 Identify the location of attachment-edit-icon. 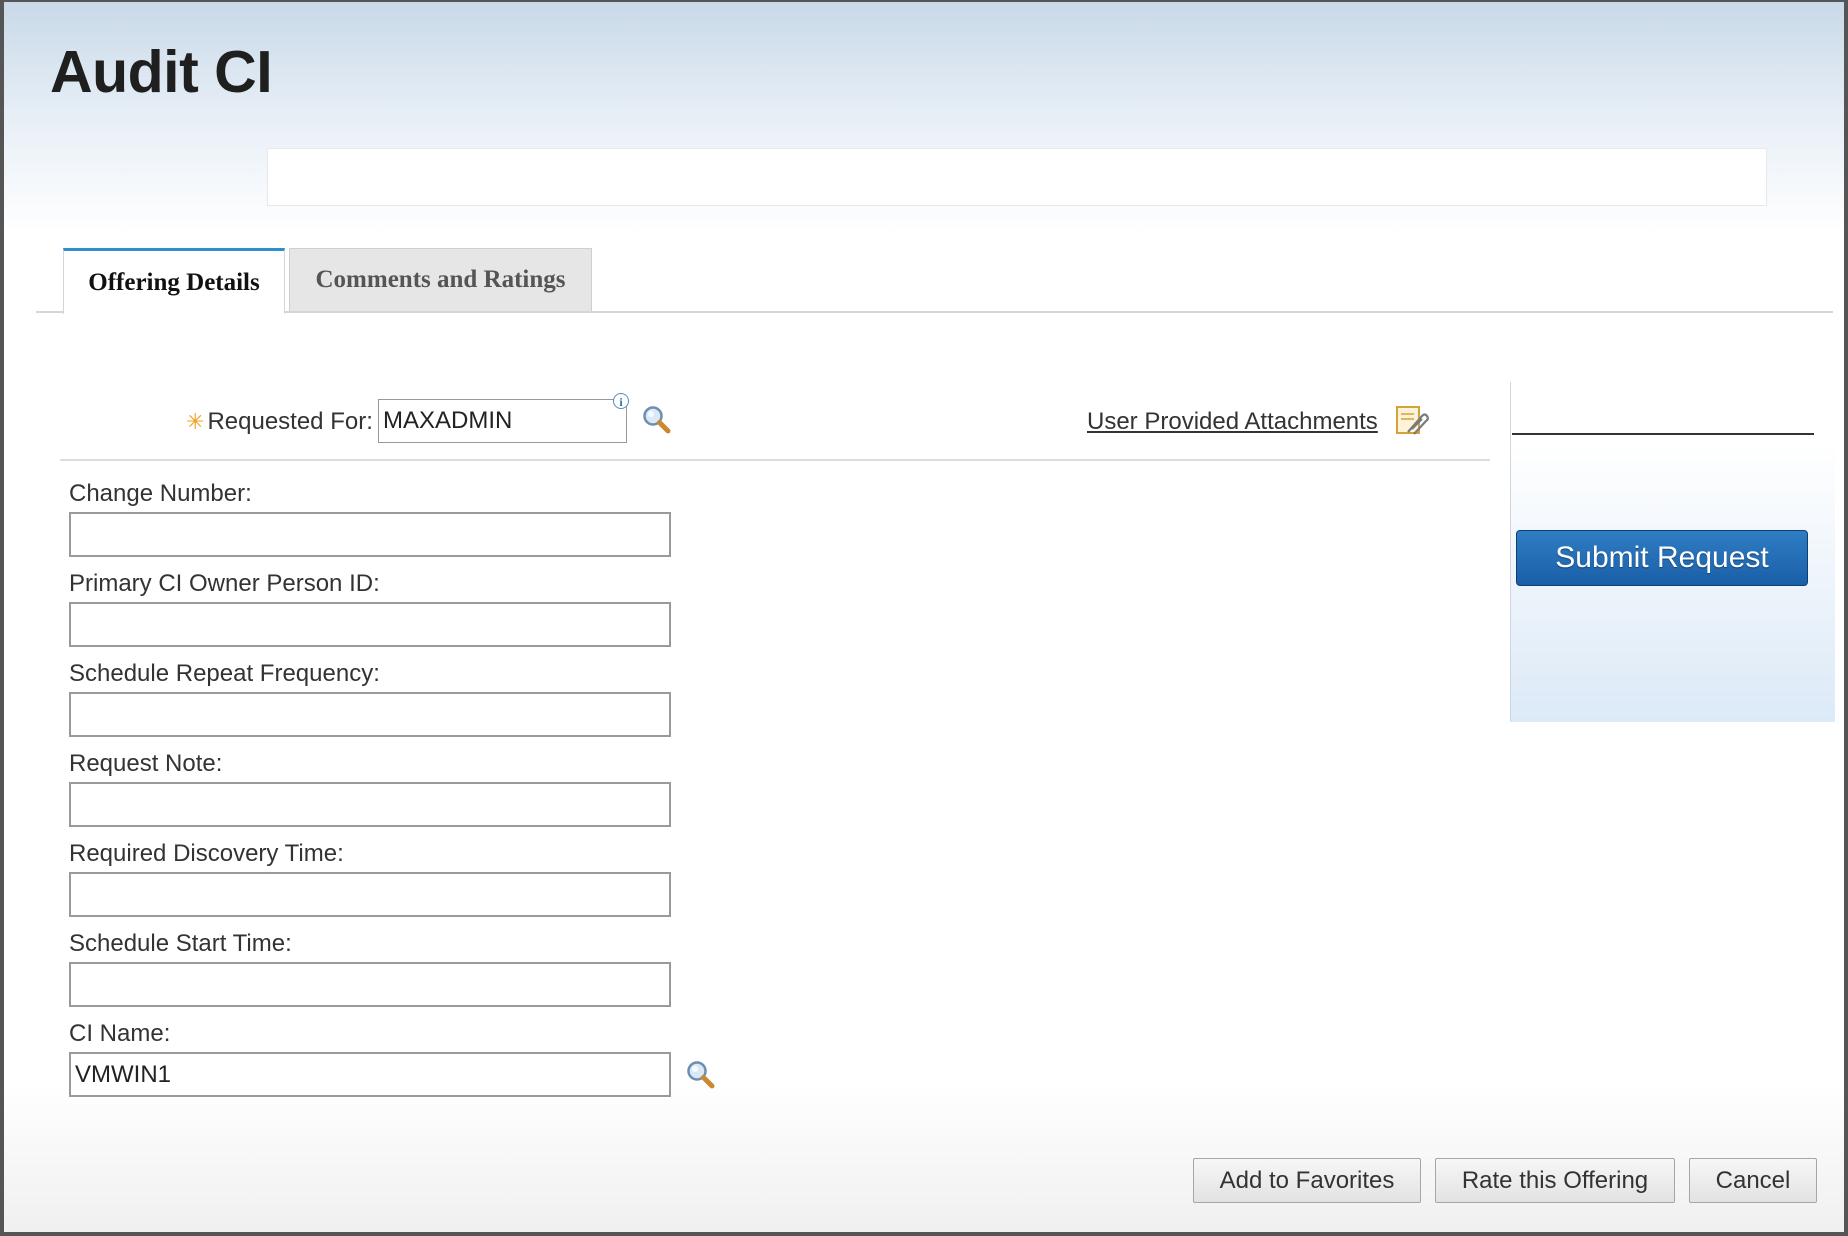
(1412, 420).